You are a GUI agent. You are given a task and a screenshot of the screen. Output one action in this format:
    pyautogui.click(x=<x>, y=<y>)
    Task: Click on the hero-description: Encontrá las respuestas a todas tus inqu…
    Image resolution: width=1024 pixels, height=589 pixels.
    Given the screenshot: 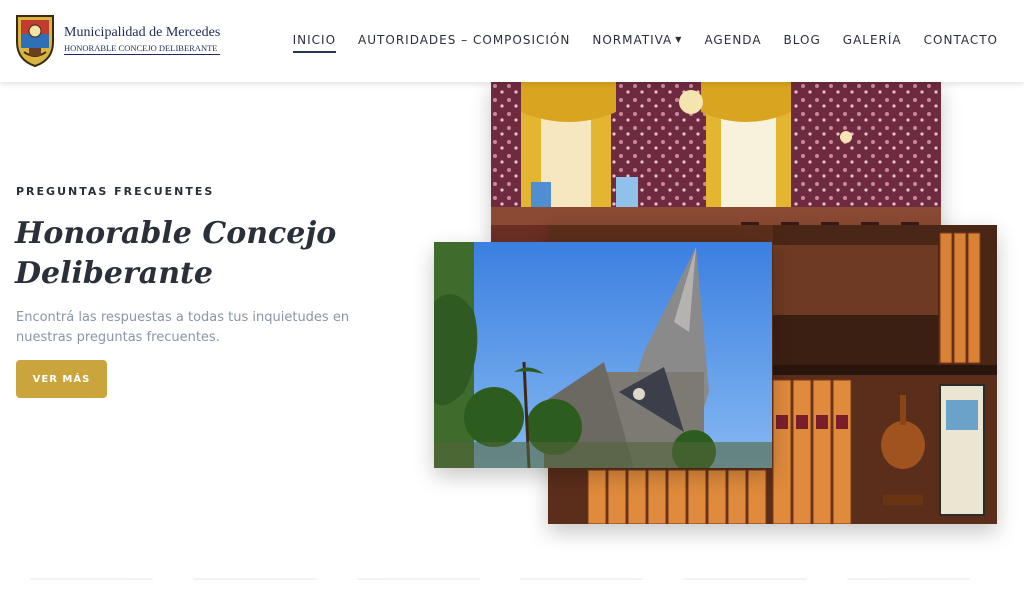 What is the action you would take?
    pyautogui.click(x=183, y=327)
    